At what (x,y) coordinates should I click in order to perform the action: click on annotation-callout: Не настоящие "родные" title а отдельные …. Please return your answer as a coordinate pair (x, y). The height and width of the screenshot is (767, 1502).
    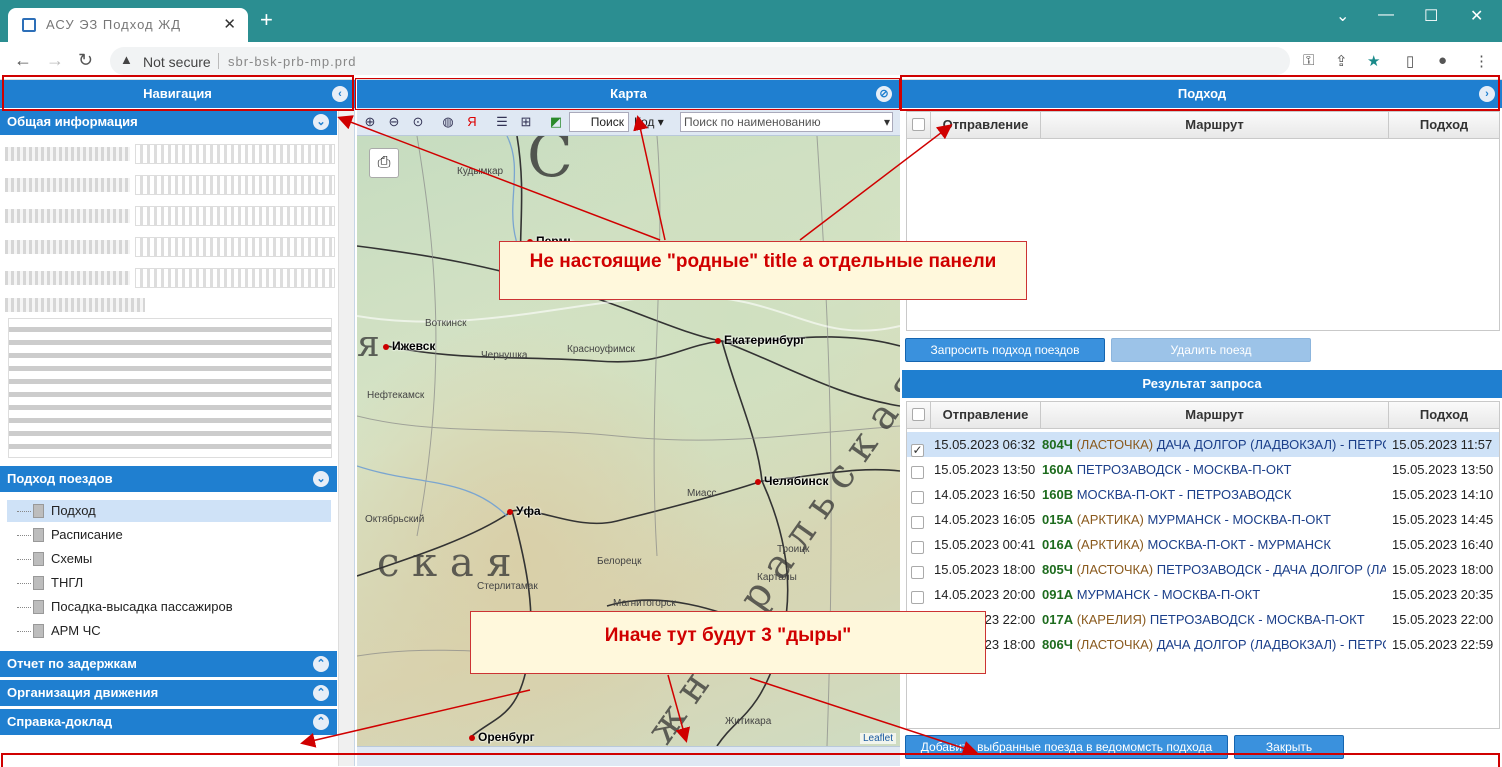
    Looking at the image, I should click on (763, 270).